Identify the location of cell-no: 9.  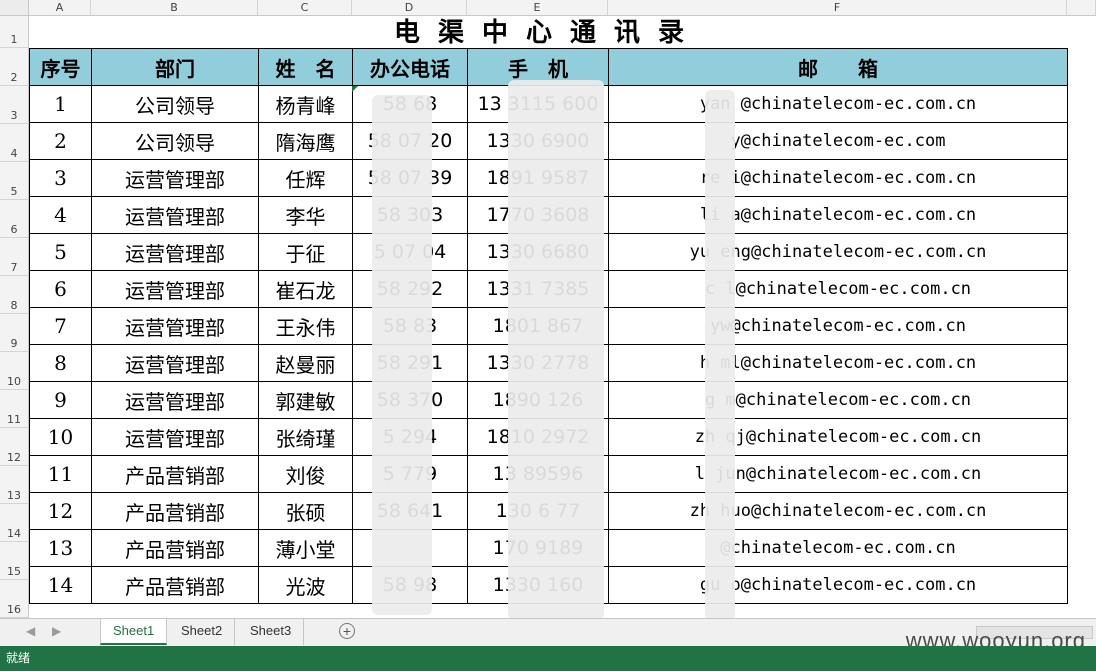
(60, 400).